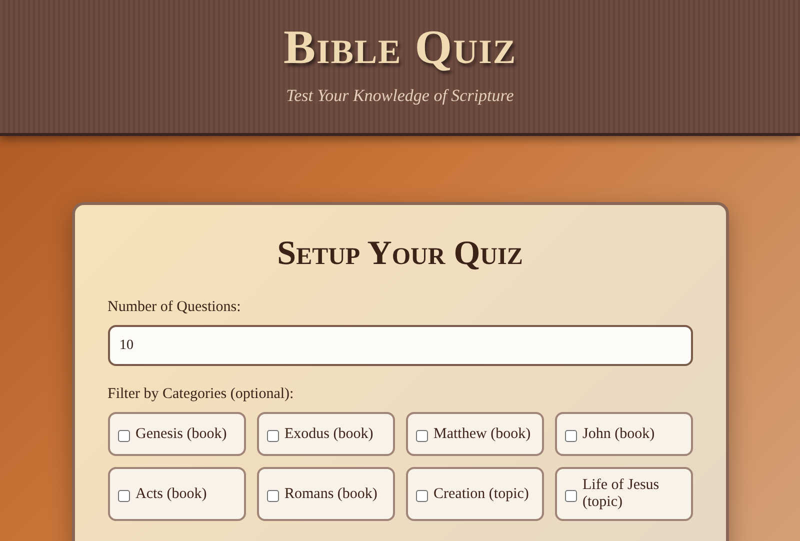 The height and width of the screenshot is (541, 800). Describe the element at coordinates (177, 434) in the screenshot. I see `category-option: Genesis (book)` at that location.